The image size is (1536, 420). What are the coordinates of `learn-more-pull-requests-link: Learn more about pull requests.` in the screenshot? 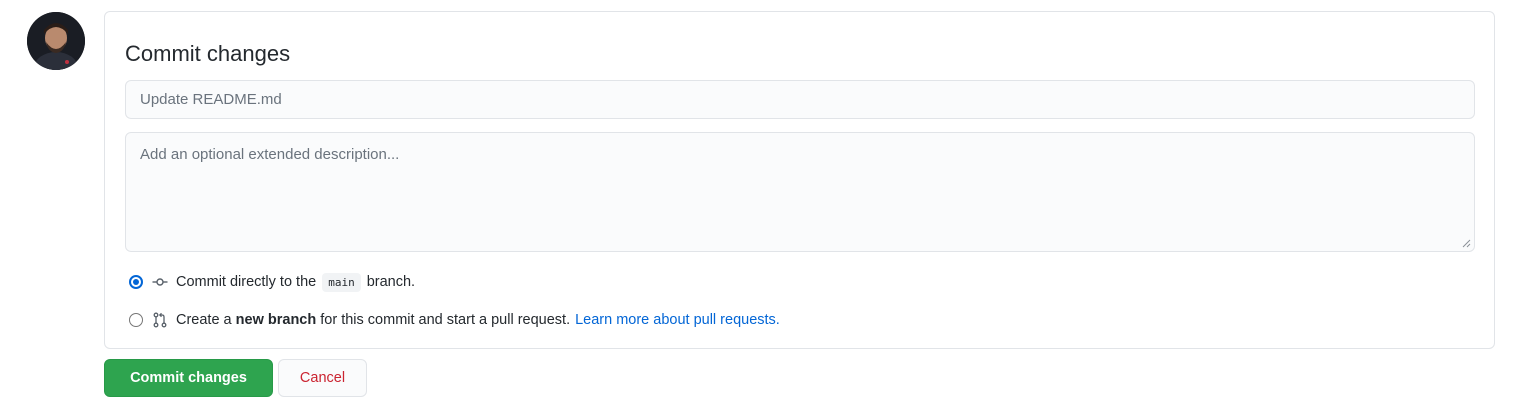 It's located at (677, 320).